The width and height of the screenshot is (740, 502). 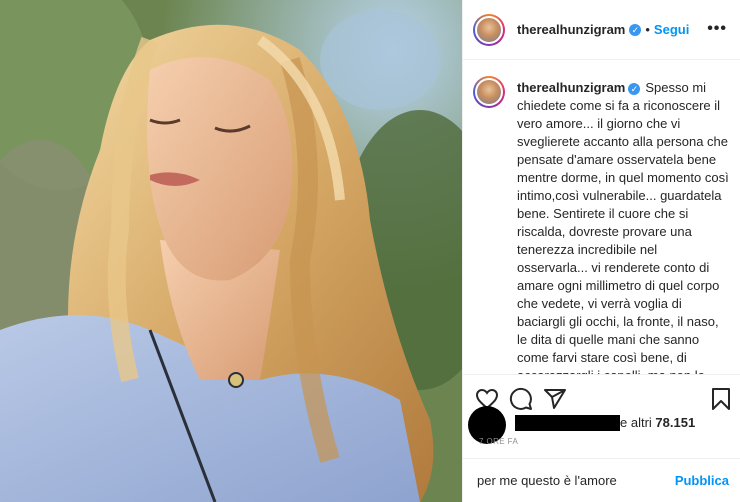 What do you see at coordinates (567, 423) in the screenshot?
I see `redacted-username` at bounding box center [567, 423].